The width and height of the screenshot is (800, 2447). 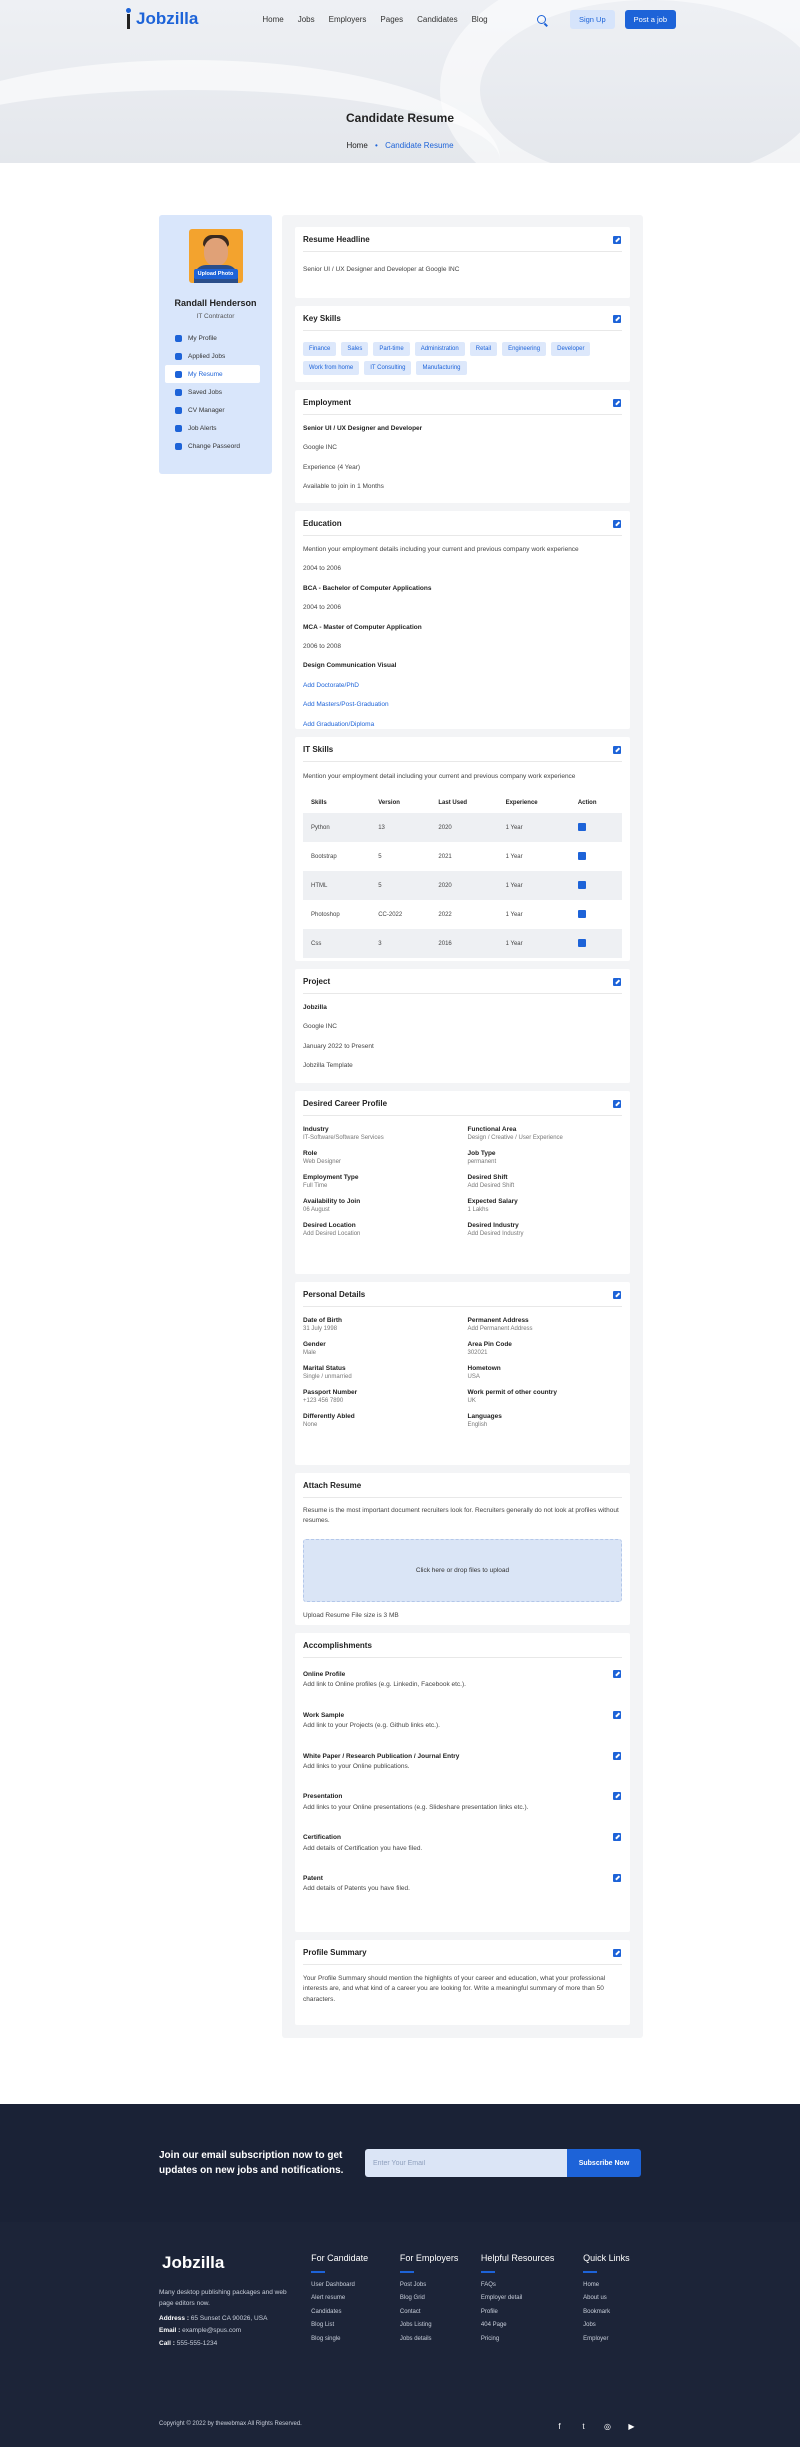 I want to click on footer-link: Blog single, so click(x=355, y=2339).